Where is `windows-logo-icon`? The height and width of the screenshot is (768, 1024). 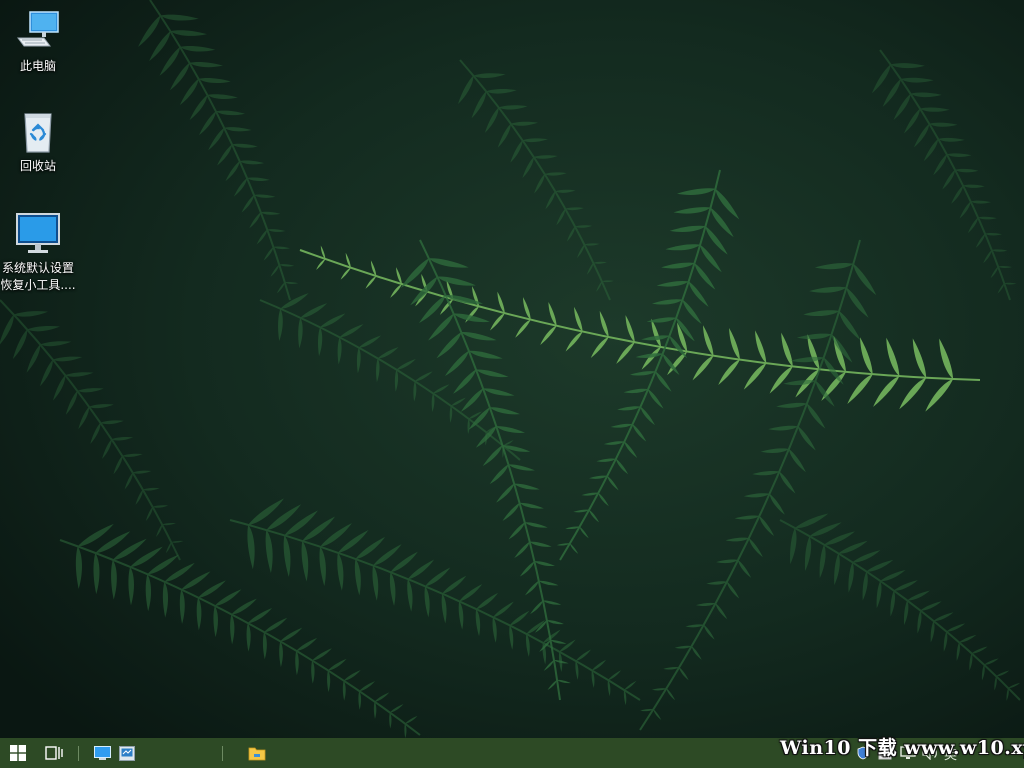 windows-logo-icon is located at coordinates (18, 753).